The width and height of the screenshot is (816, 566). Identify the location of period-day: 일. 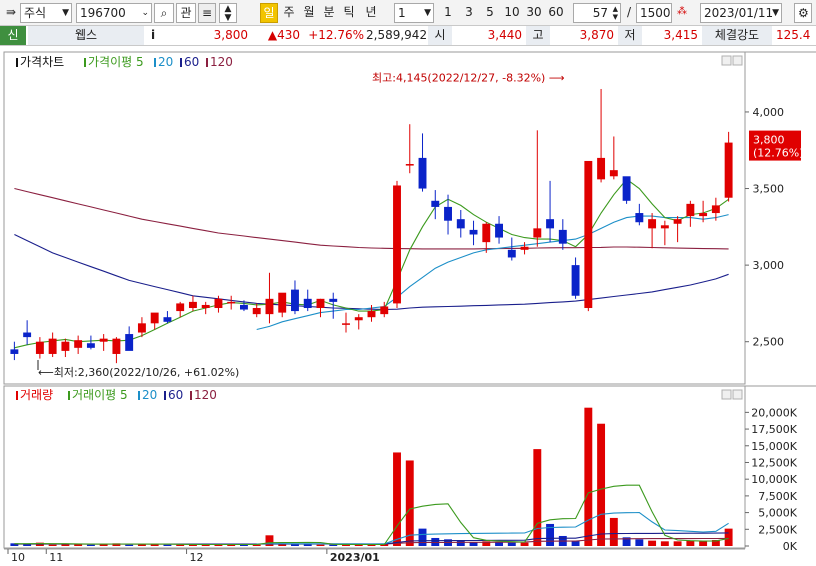
(269, 13).